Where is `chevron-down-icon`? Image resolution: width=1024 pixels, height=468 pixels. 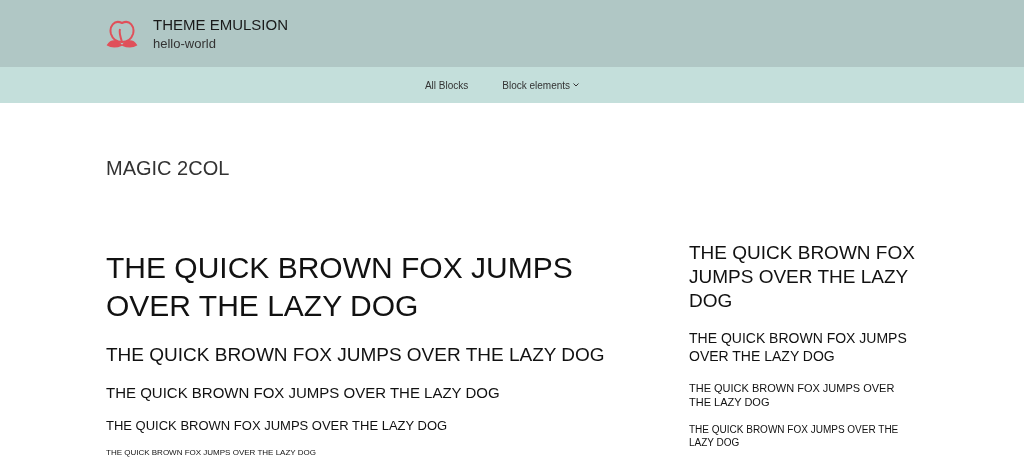 chevron-down-icon is located at coordinates (576, 85).